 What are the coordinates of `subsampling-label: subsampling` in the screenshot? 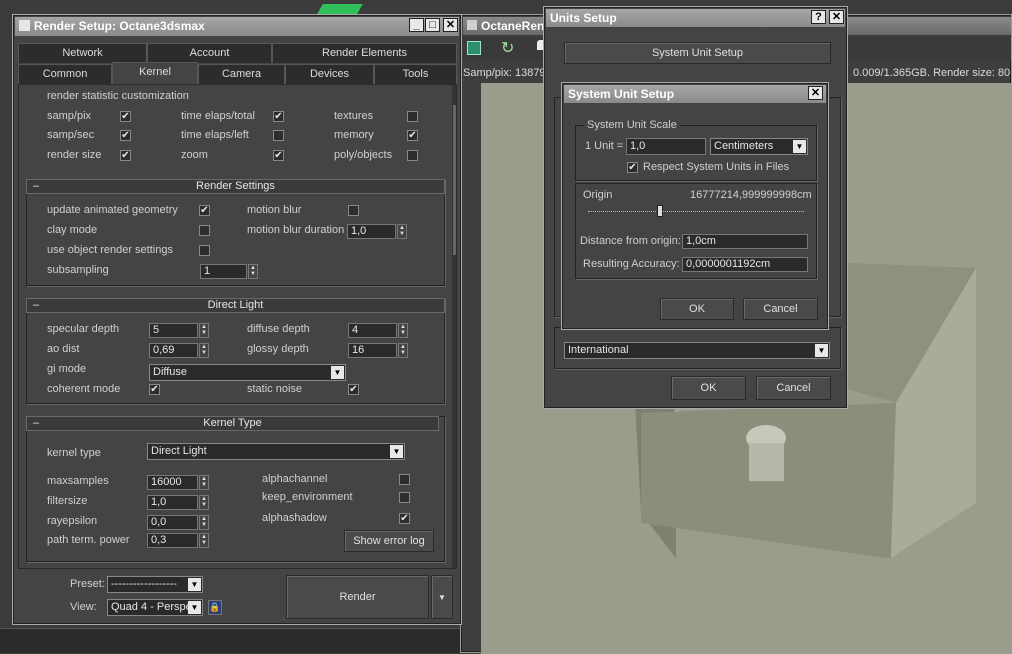 It's located at (78, 270).